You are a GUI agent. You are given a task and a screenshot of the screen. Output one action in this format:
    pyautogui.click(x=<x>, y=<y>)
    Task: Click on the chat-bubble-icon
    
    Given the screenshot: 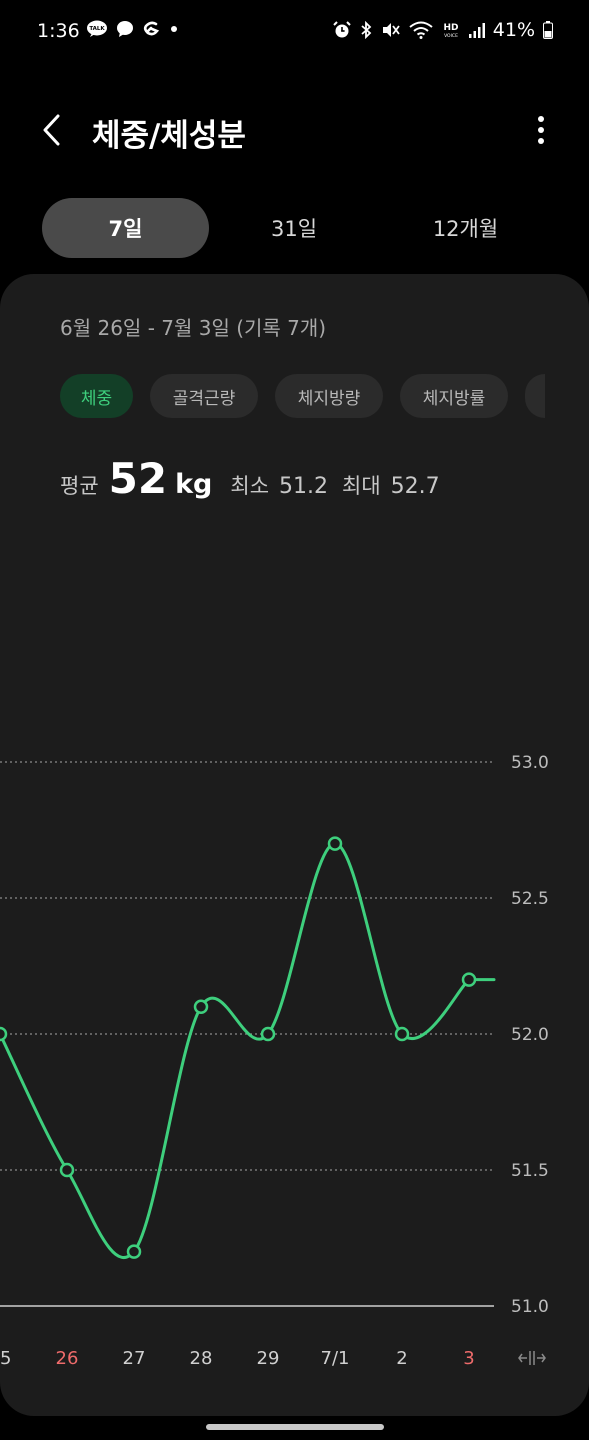 What is the action you would take?
    pyautogui.click(x=125, y=29)
    